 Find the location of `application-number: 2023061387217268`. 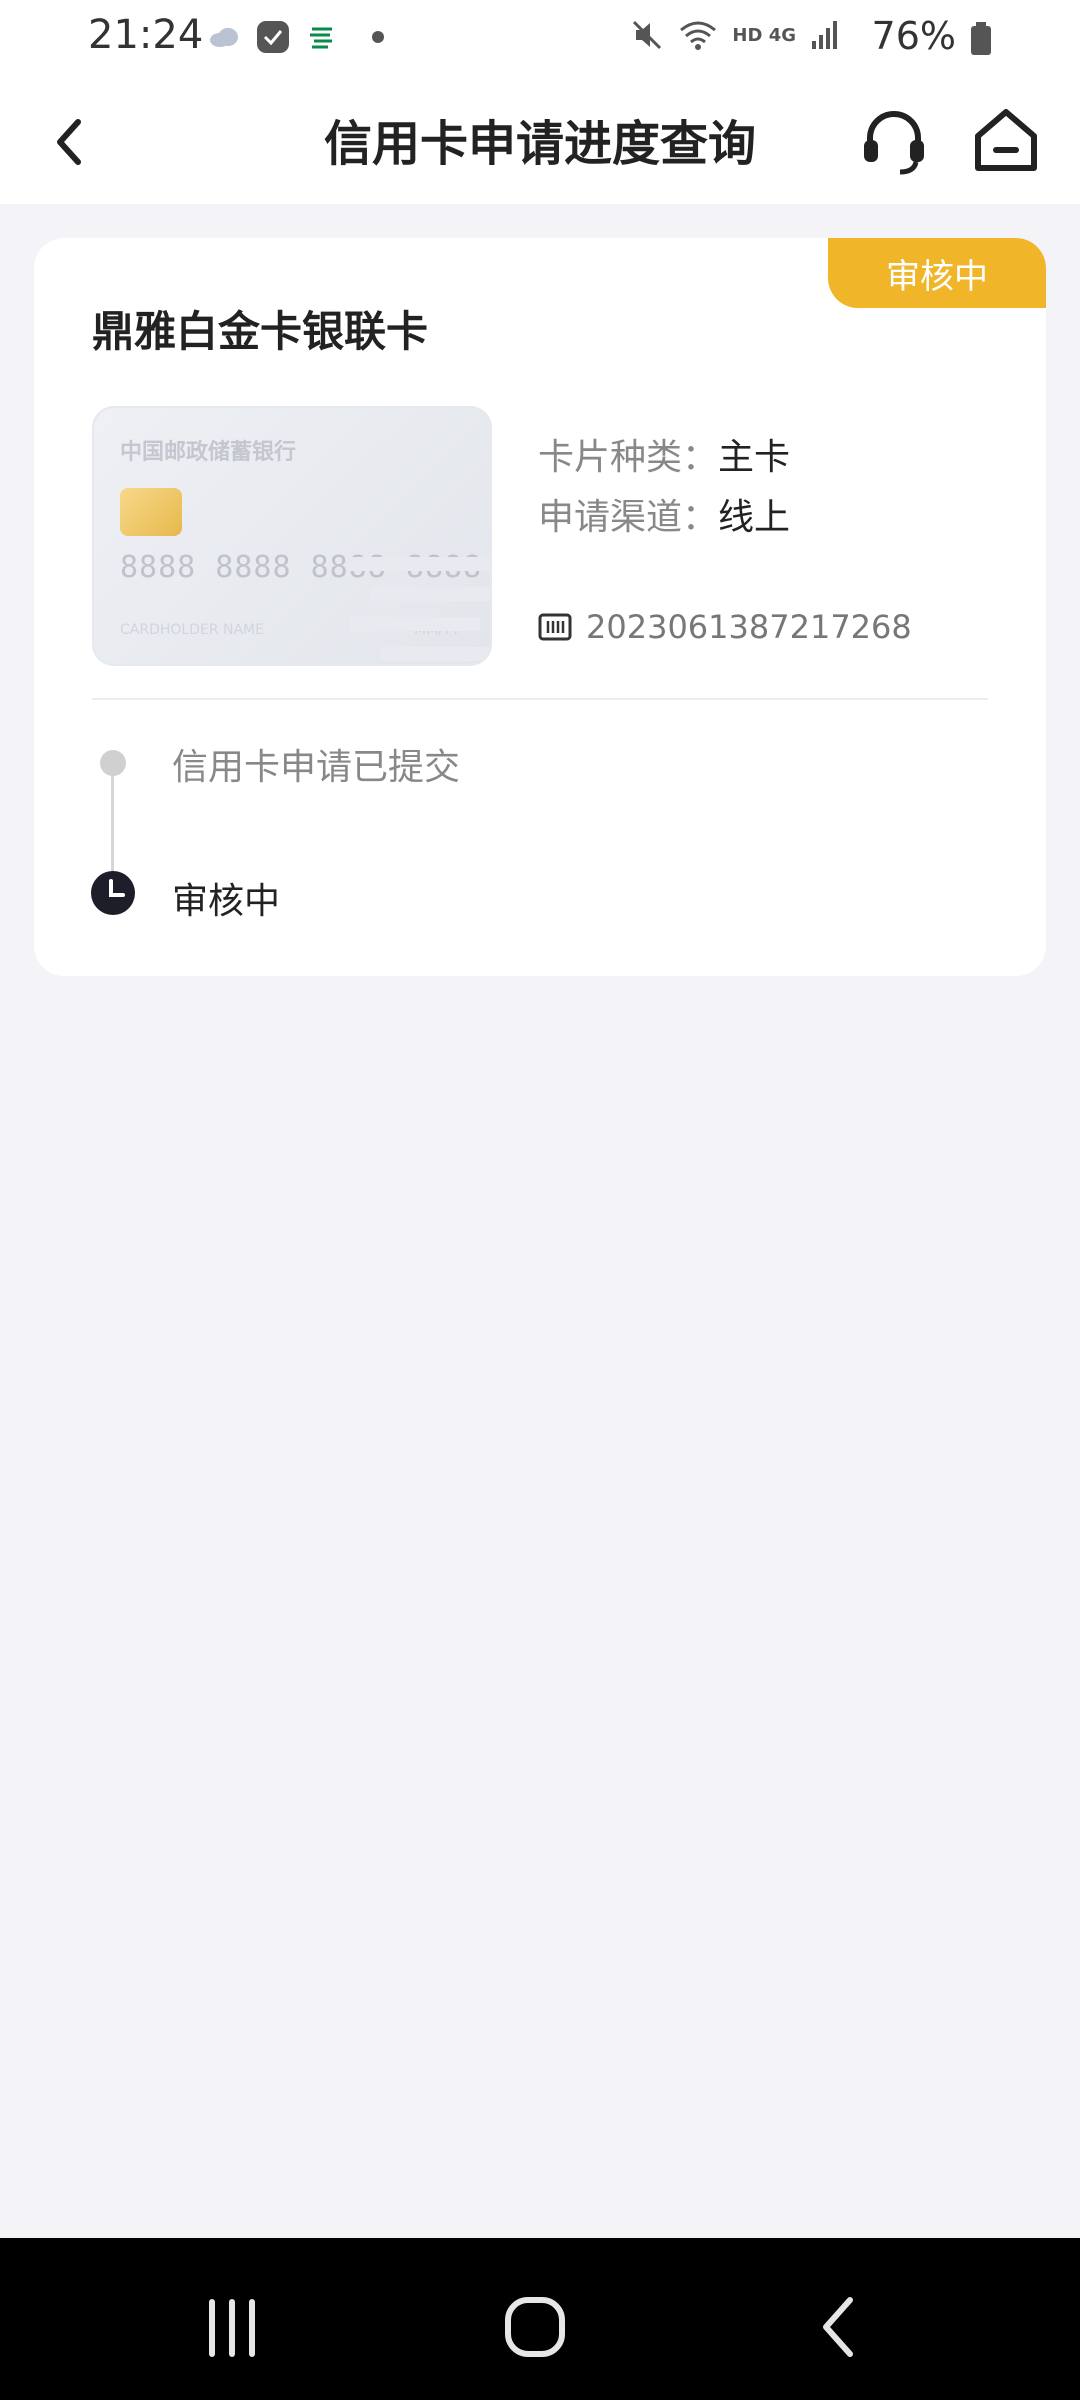

application-number: 2023061387217268 is located at coordinates (749, 627).